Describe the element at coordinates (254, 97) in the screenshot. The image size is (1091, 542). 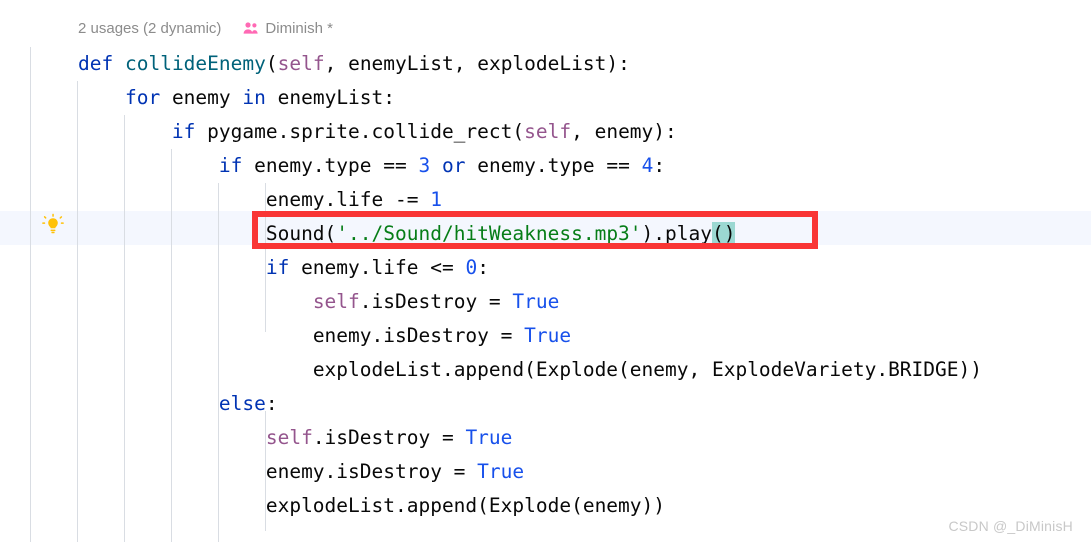
I see `code-token: in` at that location.